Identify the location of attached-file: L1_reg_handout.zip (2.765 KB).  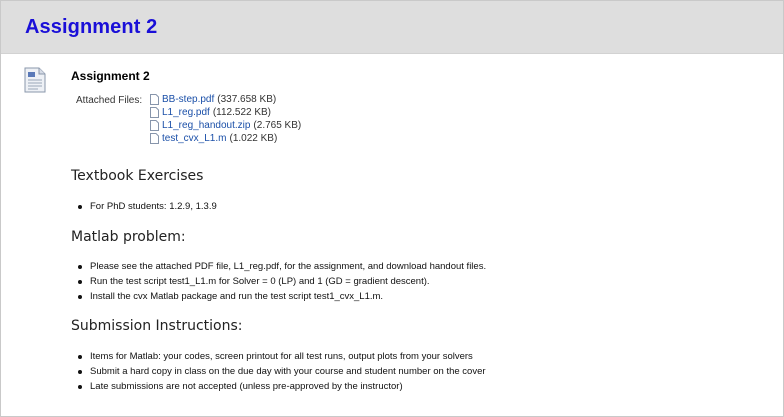
(225, 125).